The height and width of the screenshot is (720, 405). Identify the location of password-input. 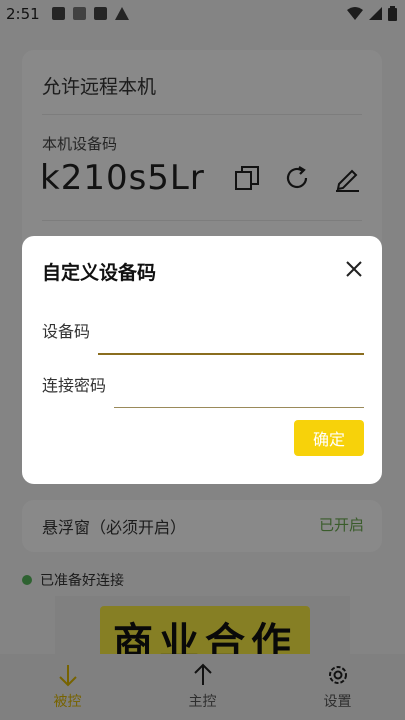
(239, 396).